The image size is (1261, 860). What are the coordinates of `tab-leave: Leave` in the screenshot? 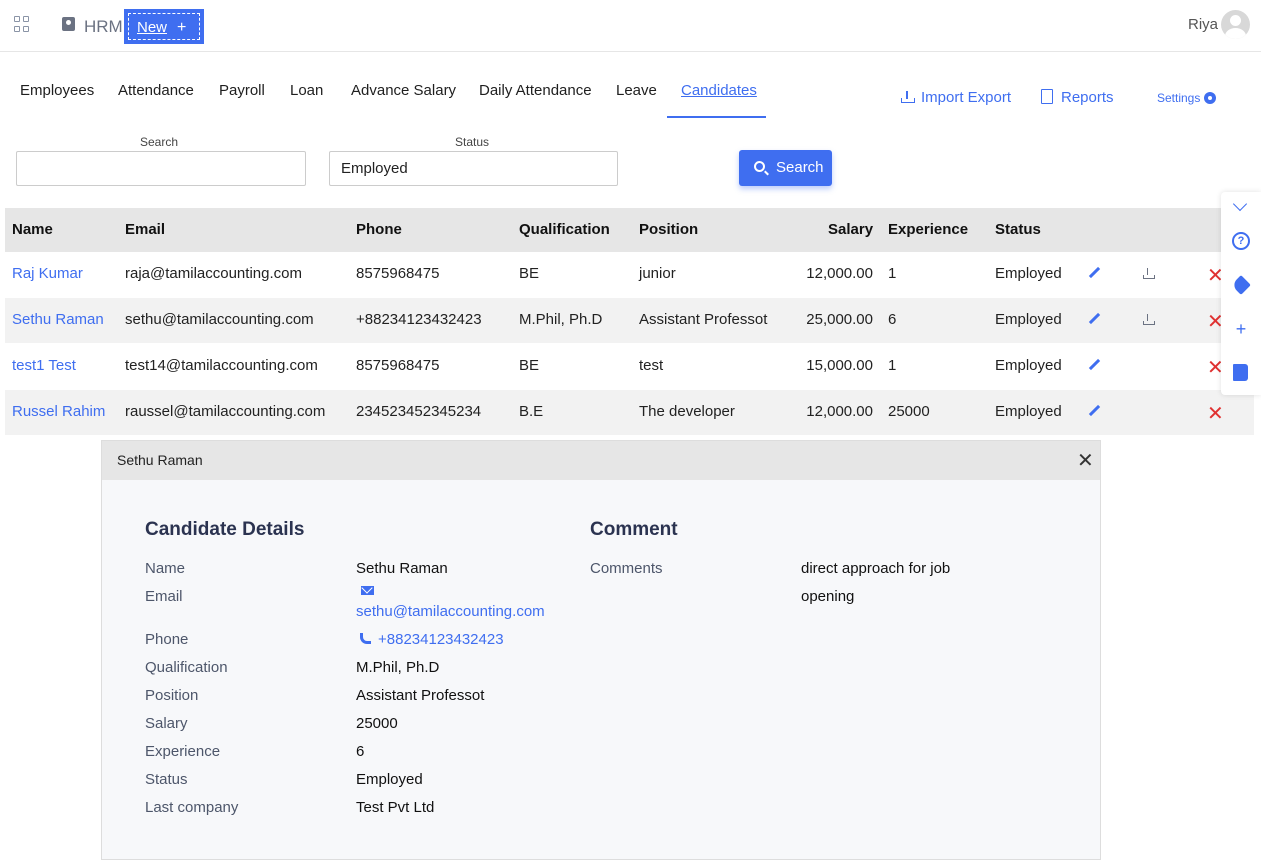 It's located at (636, 90).